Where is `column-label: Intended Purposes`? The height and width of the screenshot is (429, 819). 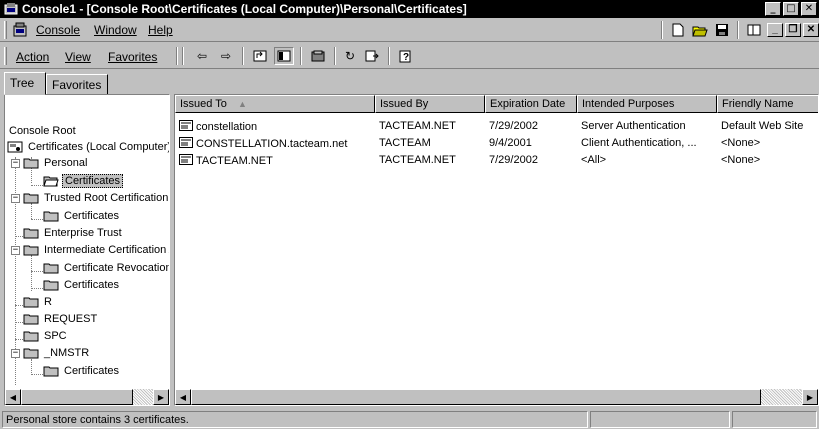 column-label: Intended Purposes is located at coordinates (628, 104).